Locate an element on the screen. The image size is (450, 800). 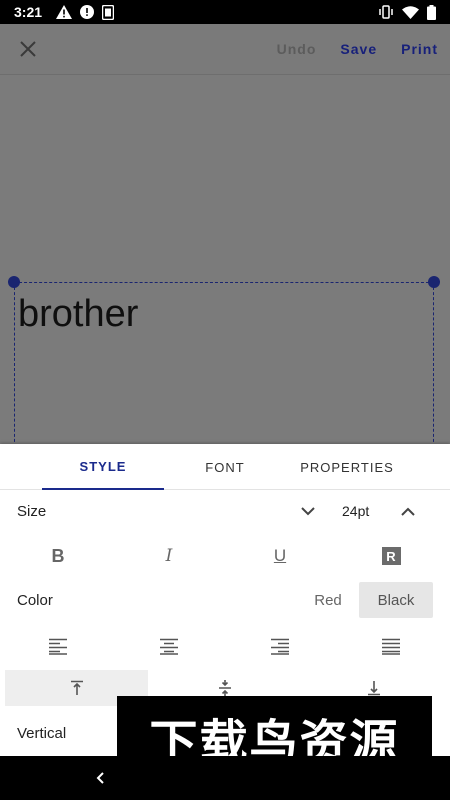
print-button: Print is located at coordinates (419, 49).